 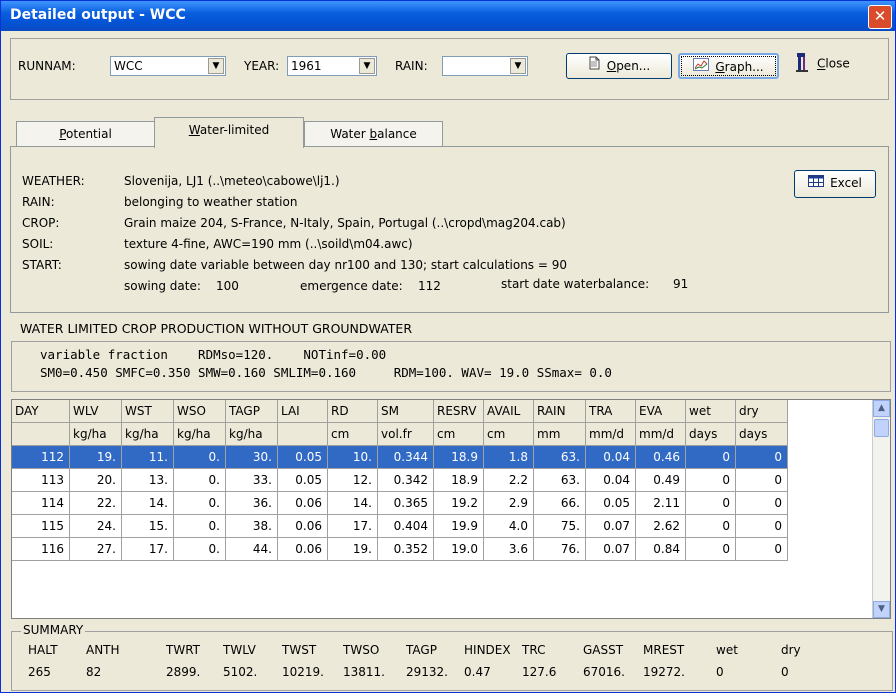 What do you see at coordinates (252, 480) in the screenshot?
I see `table-cell: 33.` at bounding box center [252, 480].